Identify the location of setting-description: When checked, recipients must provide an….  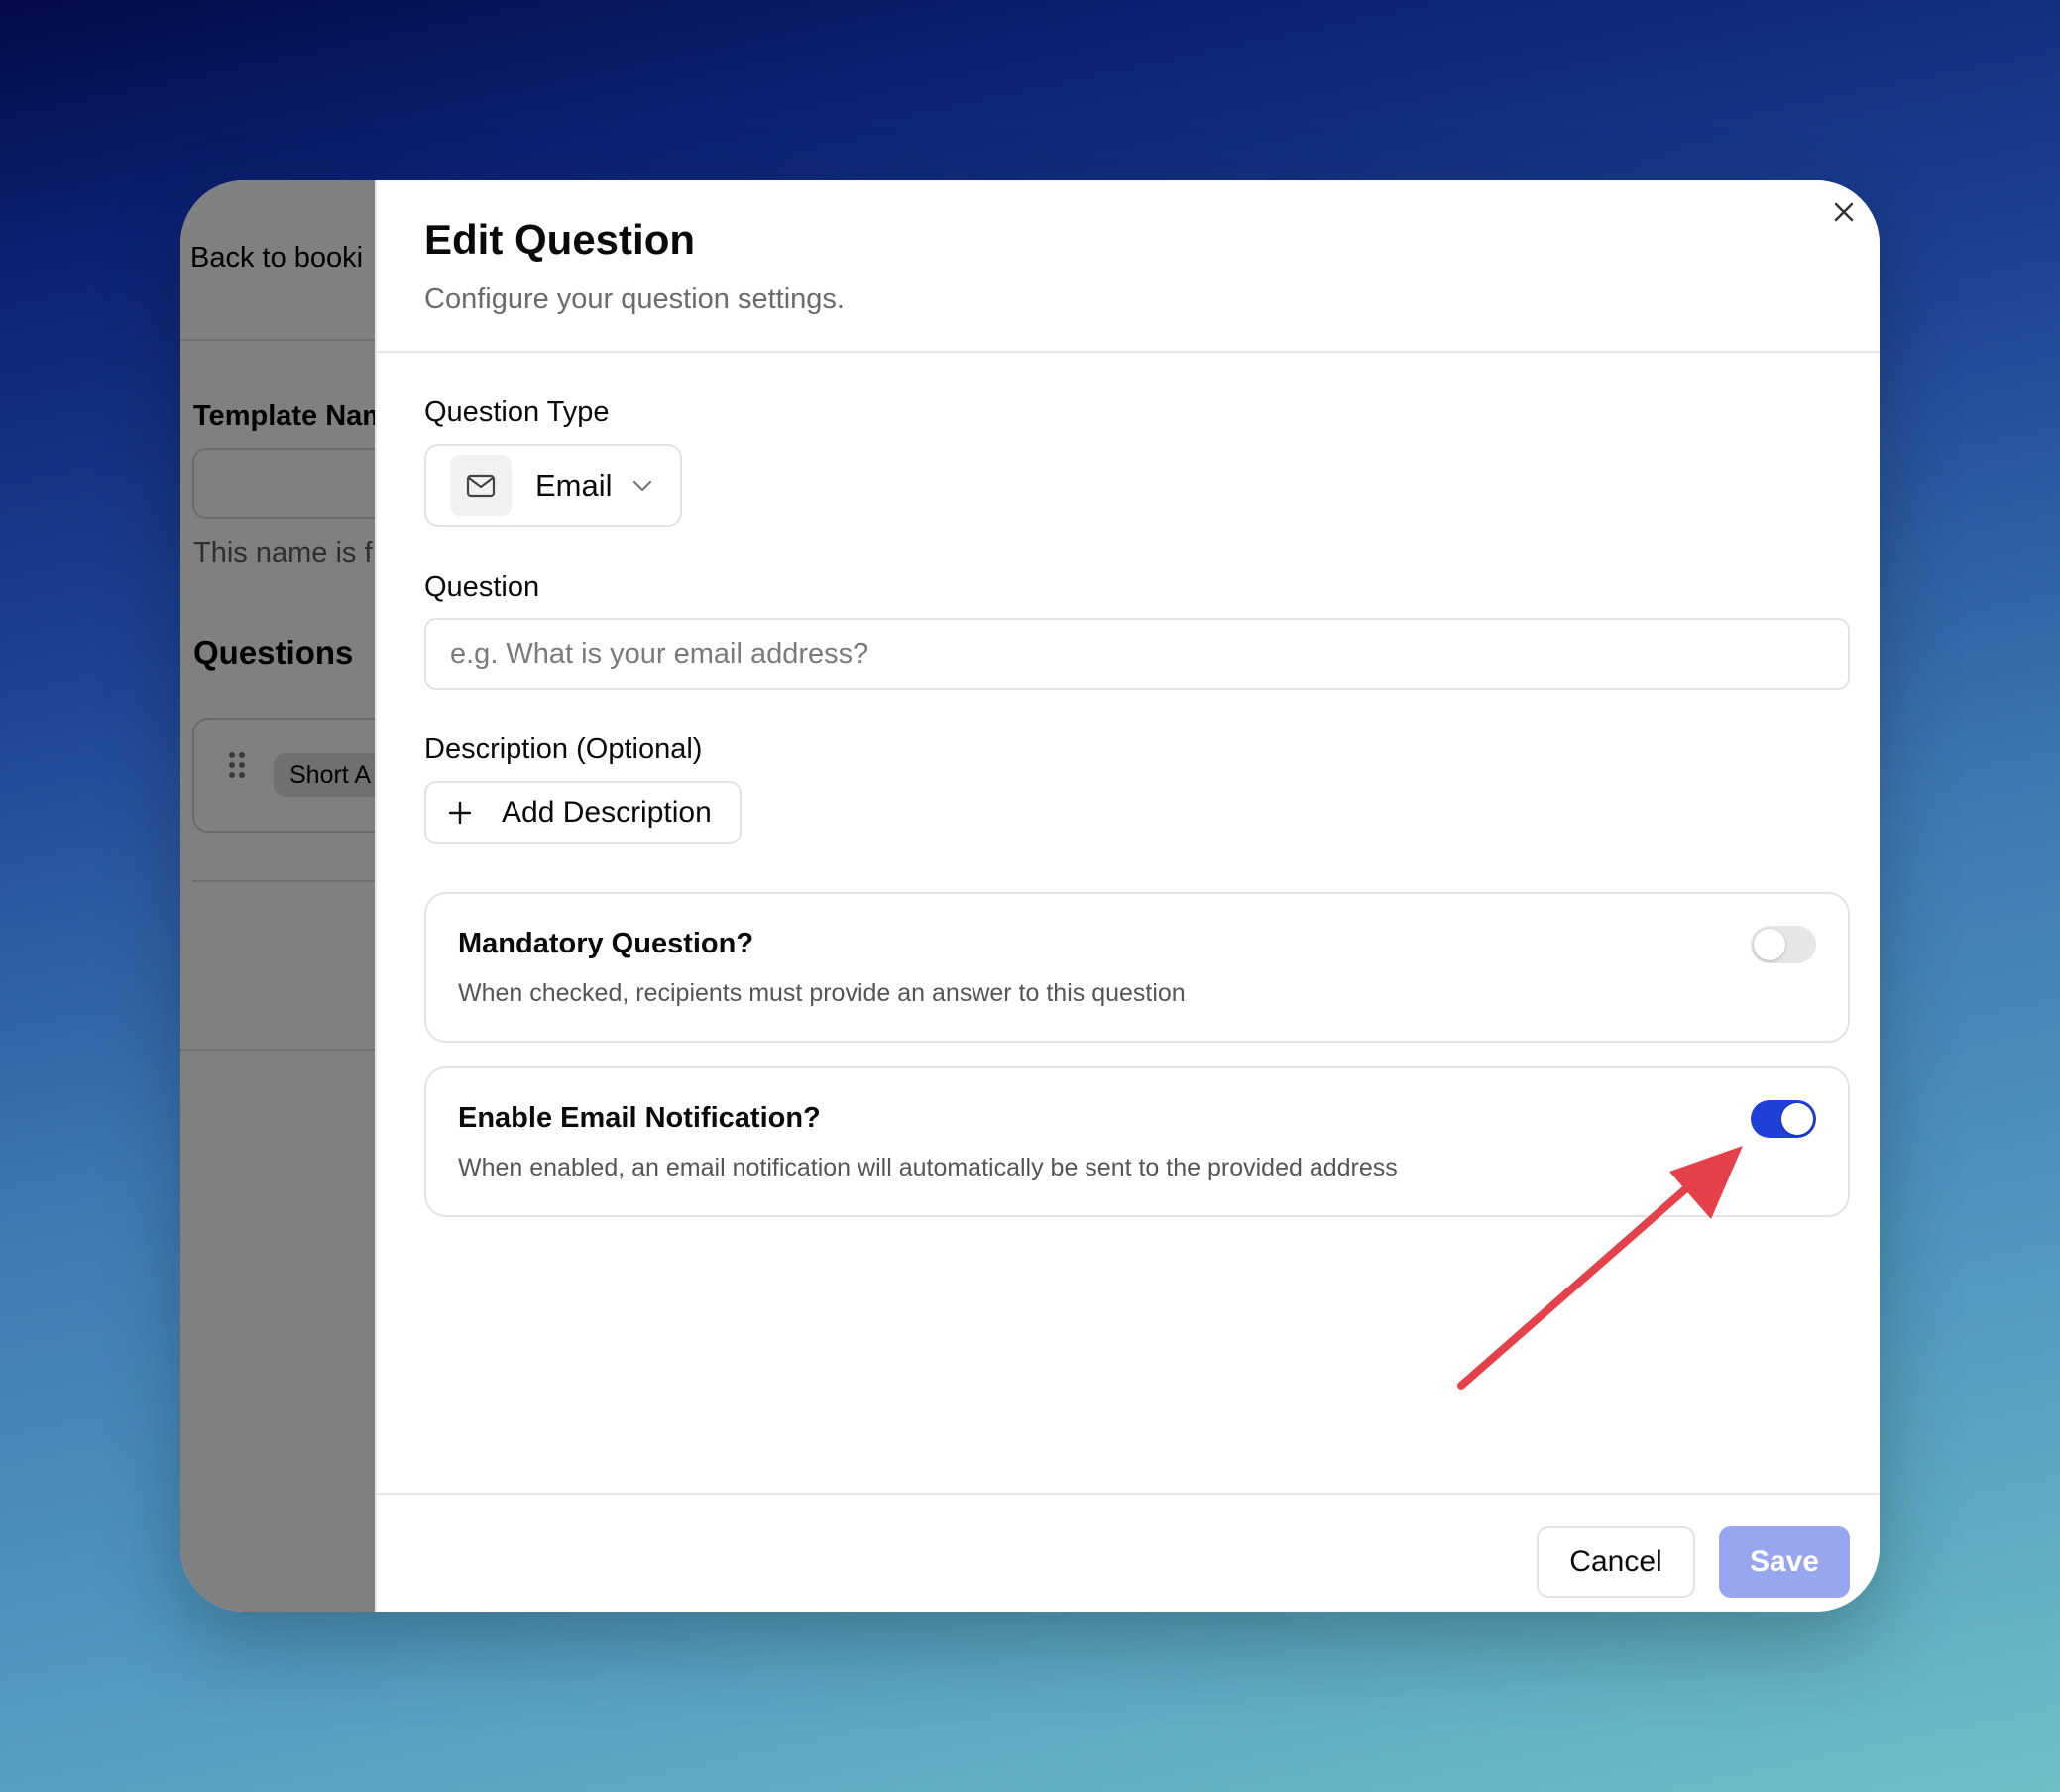
(822, 993).